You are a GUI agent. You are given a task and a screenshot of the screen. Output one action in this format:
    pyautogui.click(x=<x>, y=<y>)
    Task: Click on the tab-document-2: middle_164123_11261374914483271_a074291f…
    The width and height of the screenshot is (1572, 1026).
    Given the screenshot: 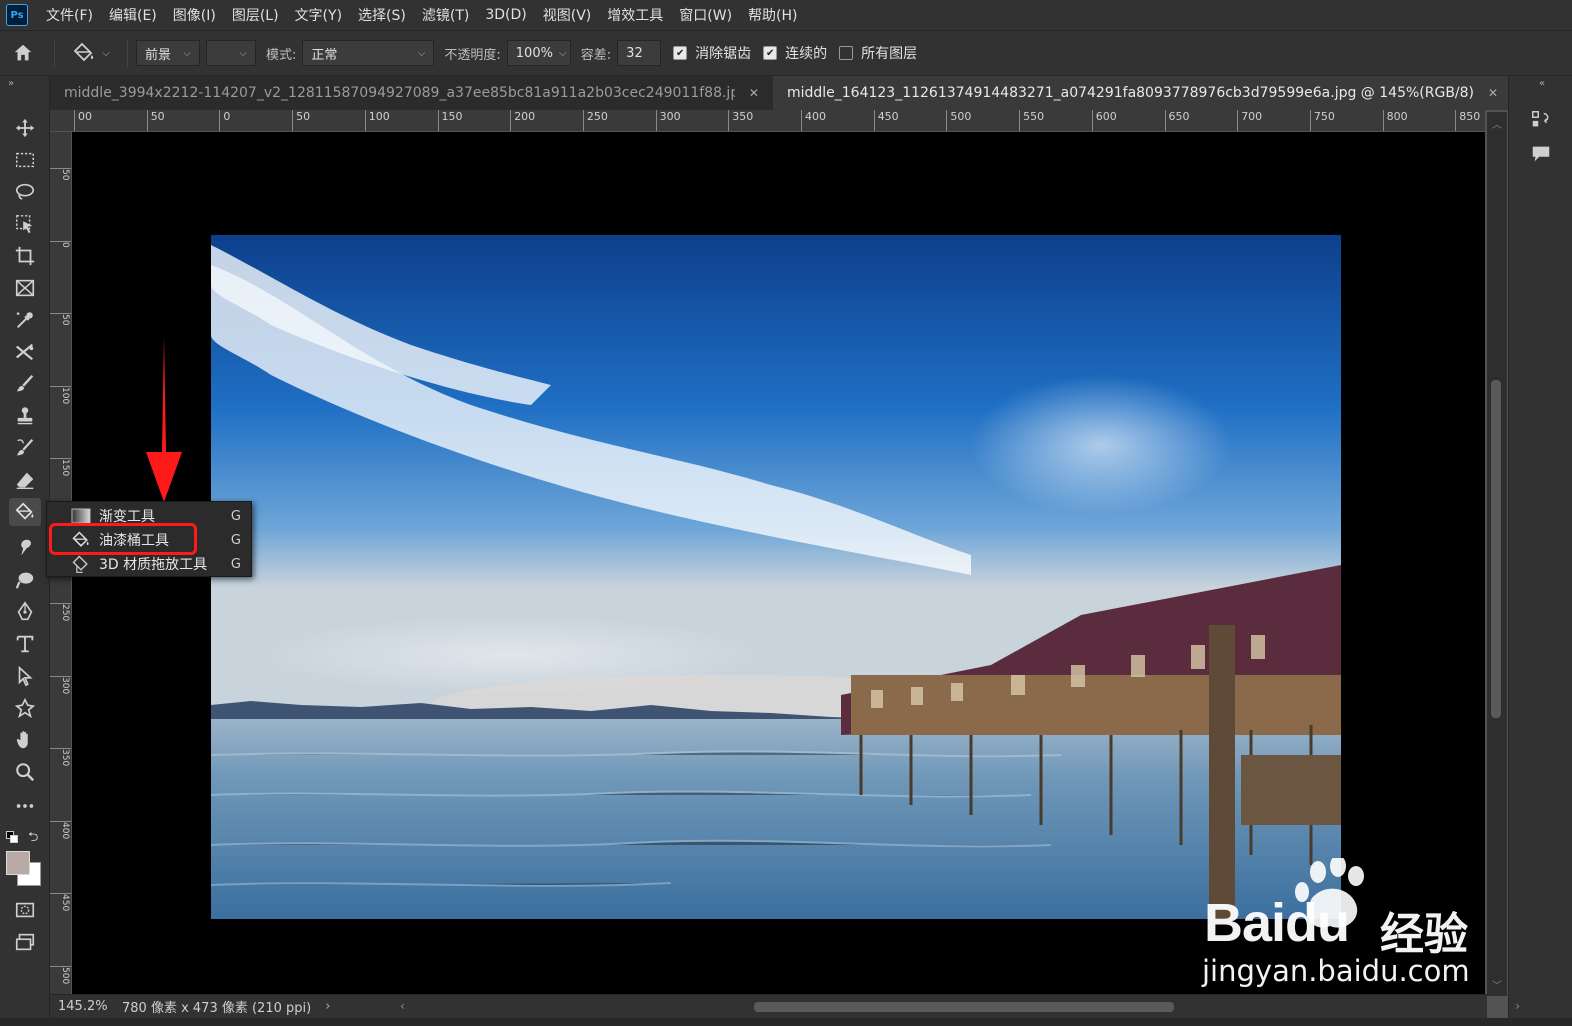 What is the action you would take?
    pyautogui.click(x=1141, y=93)
    